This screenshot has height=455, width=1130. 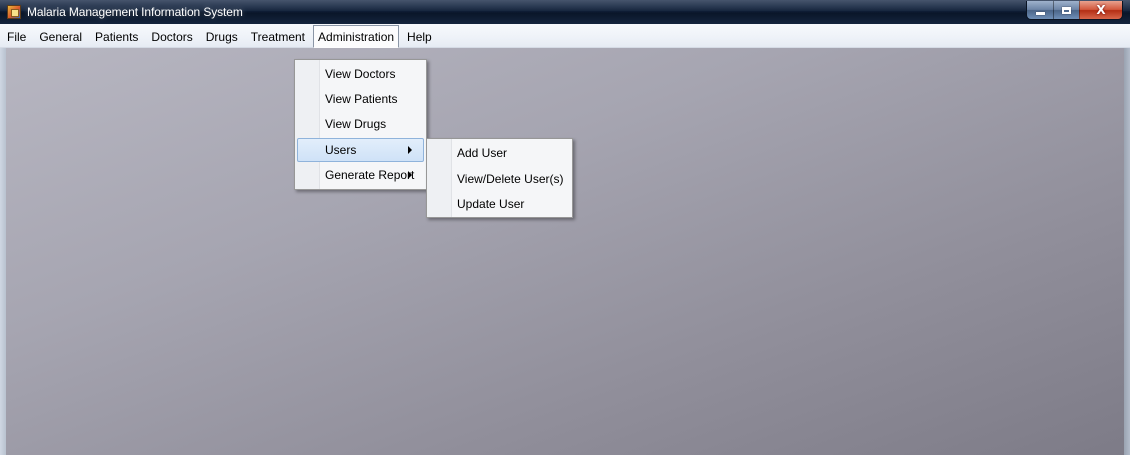 What do you see at coordinates (135, 12) in the screenshot?
I see `window-title: Malaria Management Information System` at bounding box center [135, 12].